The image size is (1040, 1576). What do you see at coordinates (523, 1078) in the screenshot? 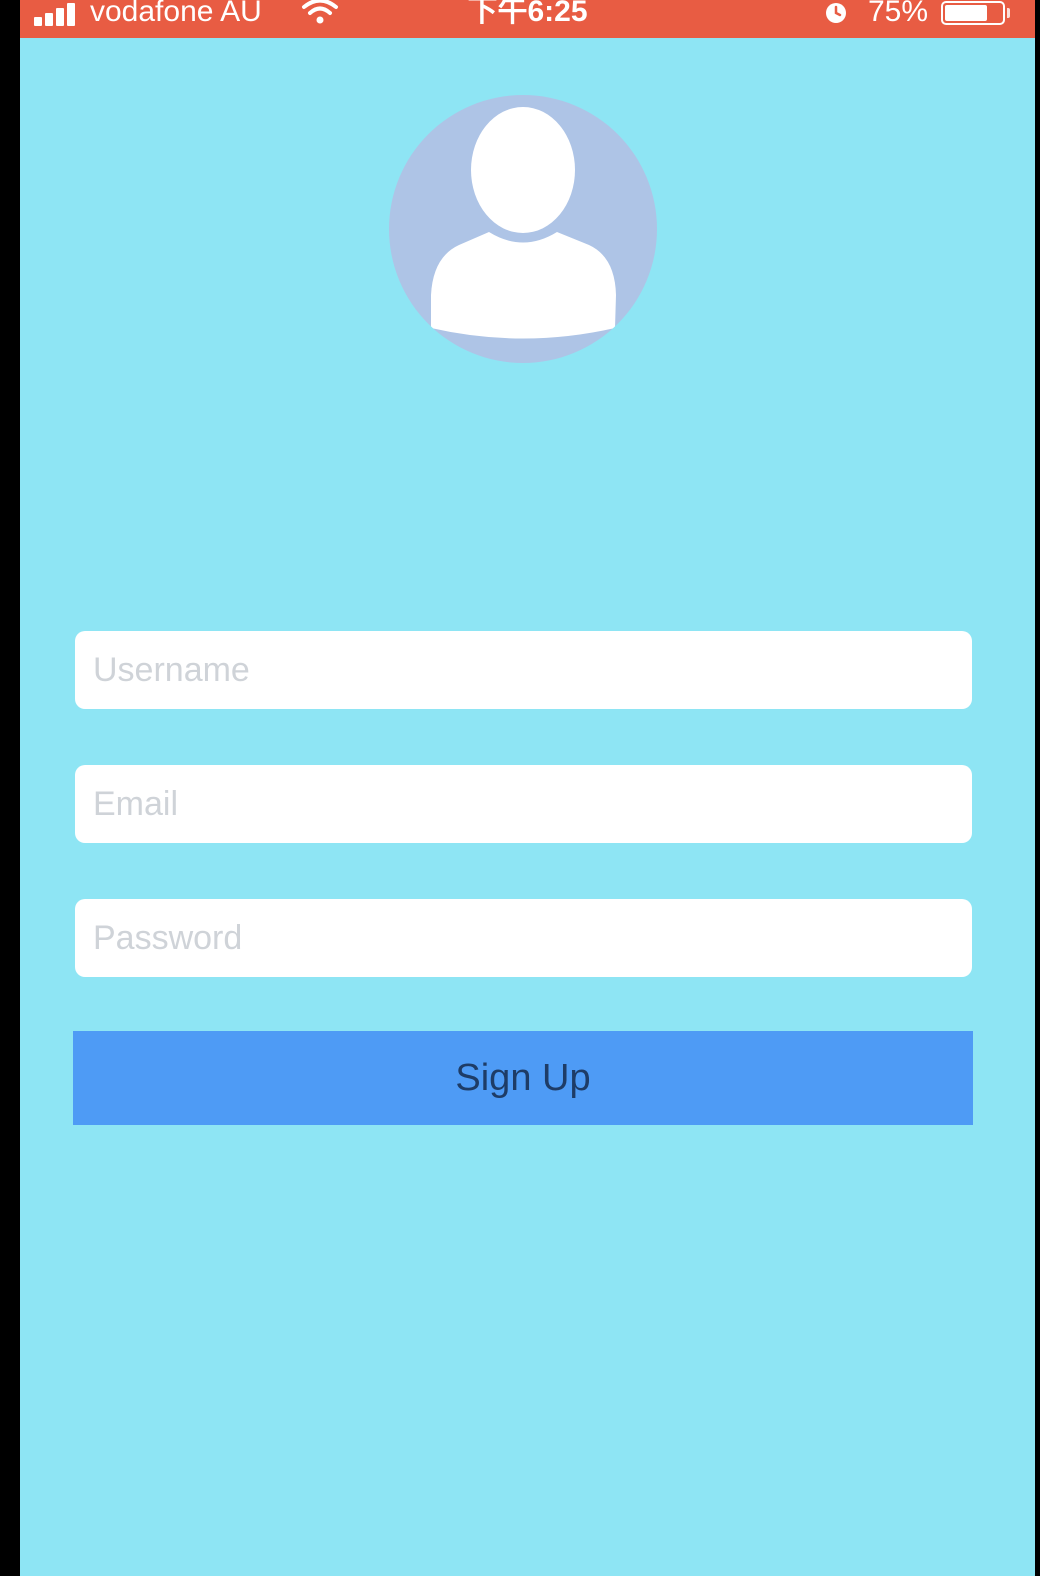
I see `sign-up-button: Sign Up` at bounding box center [523, 1078].